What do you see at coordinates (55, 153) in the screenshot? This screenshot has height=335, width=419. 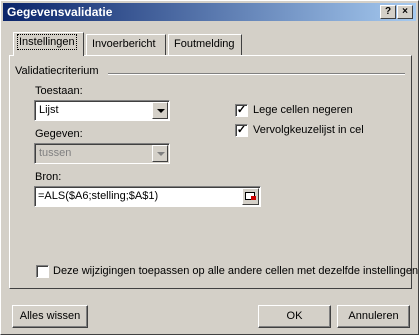 I see `gegeven-value: tussen` at bounding box center [55, 153].